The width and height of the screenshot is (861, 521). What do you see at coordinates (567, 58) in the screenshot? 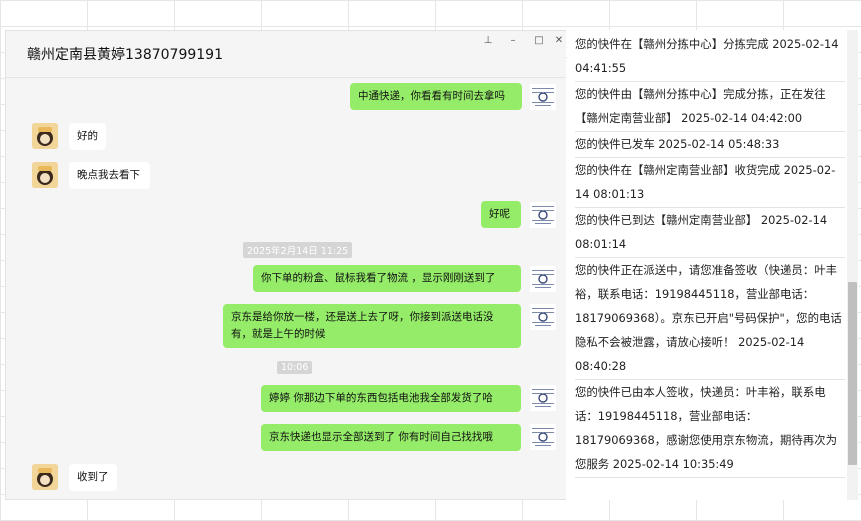
I see `more-dots-icon: ••` at bounding box center [567, 58].